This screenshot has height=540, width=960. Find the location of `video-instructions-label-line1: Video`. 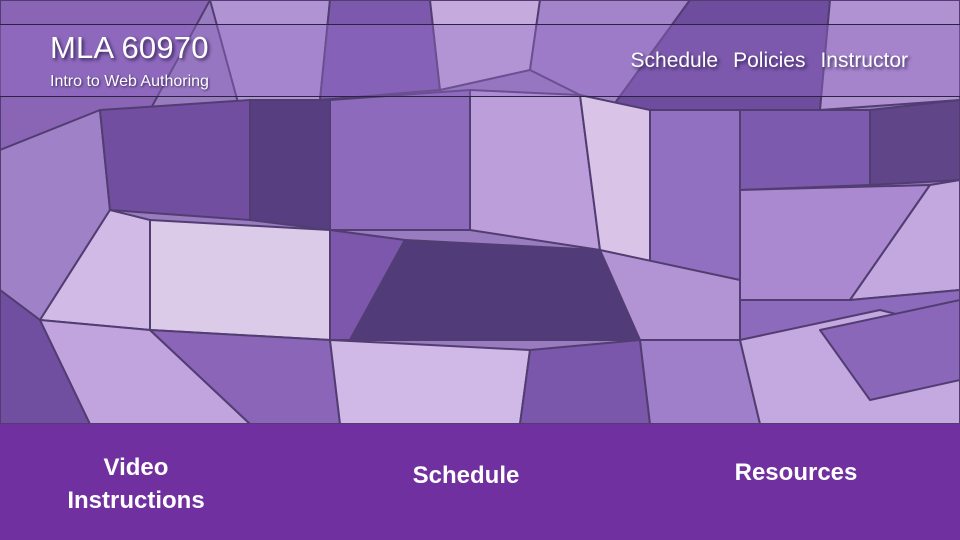

video-instructions-label-line1: Video is located at coordinates (136, 467).